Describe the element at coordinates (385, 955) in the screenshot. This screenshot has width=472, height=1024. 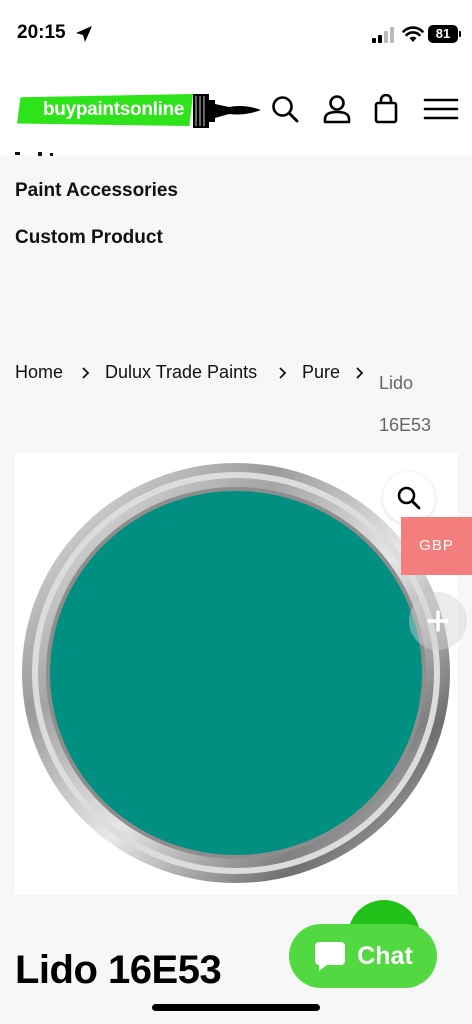
I see `chat-label: Chat` at that location.